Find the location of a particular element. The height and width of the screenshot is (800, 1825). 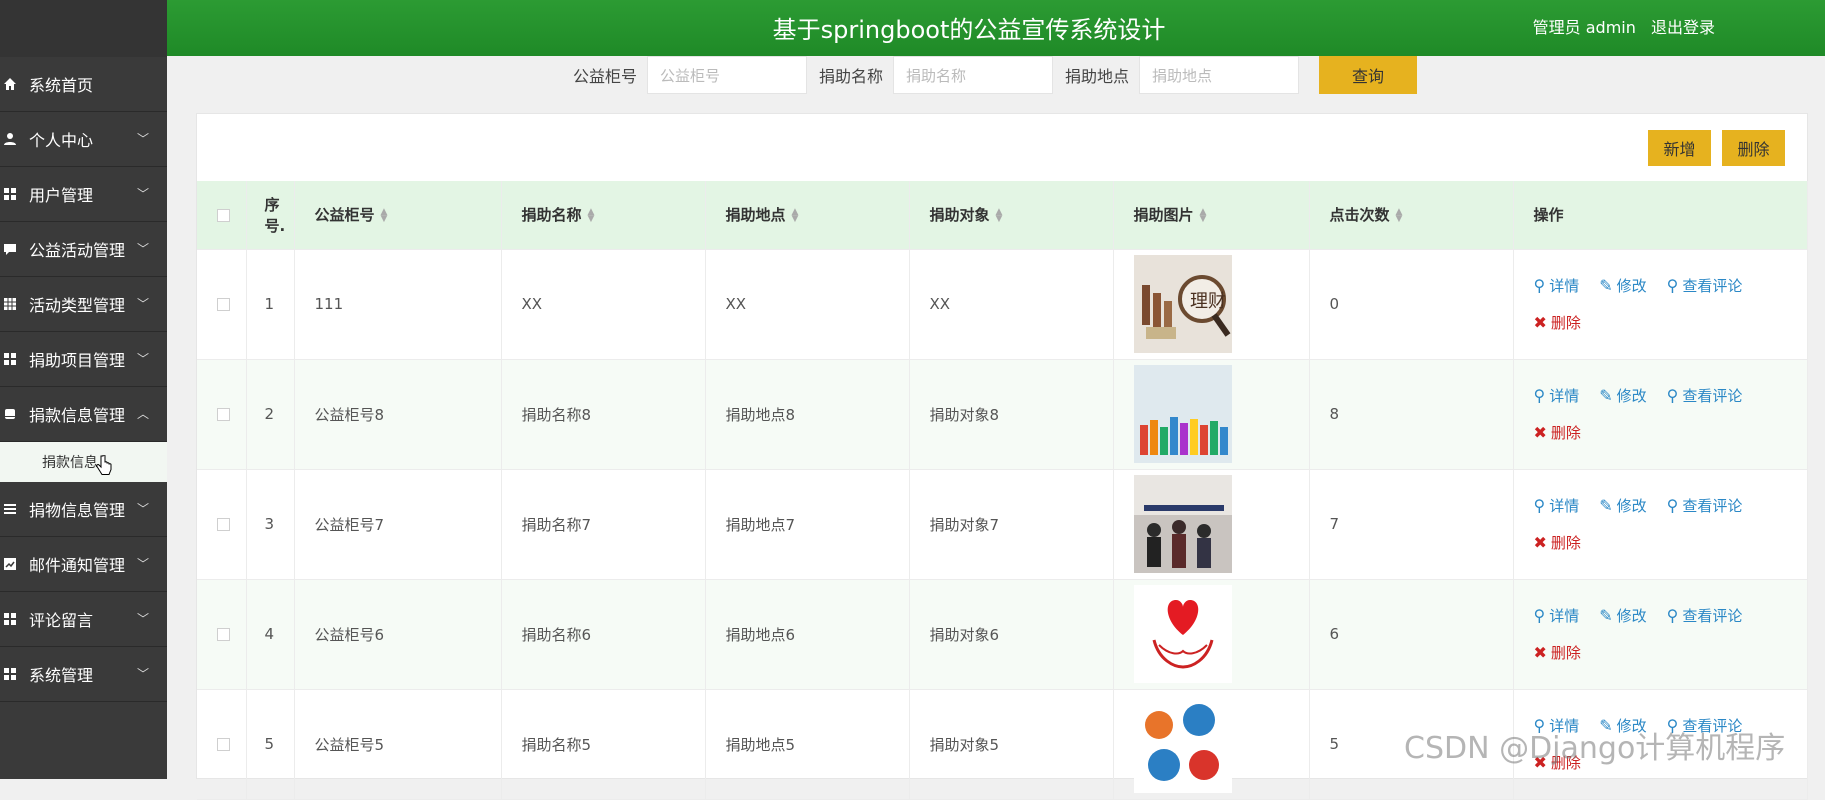

col-place: 捐助地点 ▲ ▼ is located at coordinates (807, 215).